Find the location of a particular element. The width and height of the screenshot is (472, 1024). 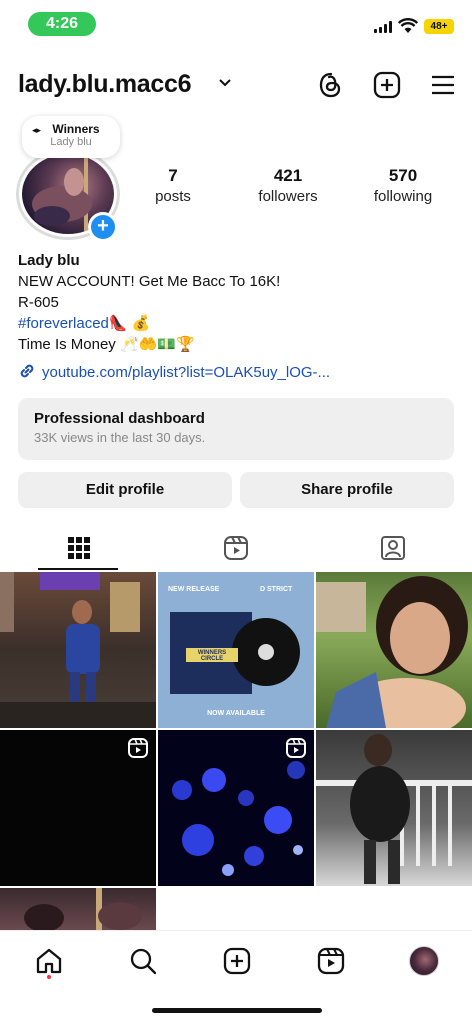

status-time: 4:26 is located at coordinates (62, 24).